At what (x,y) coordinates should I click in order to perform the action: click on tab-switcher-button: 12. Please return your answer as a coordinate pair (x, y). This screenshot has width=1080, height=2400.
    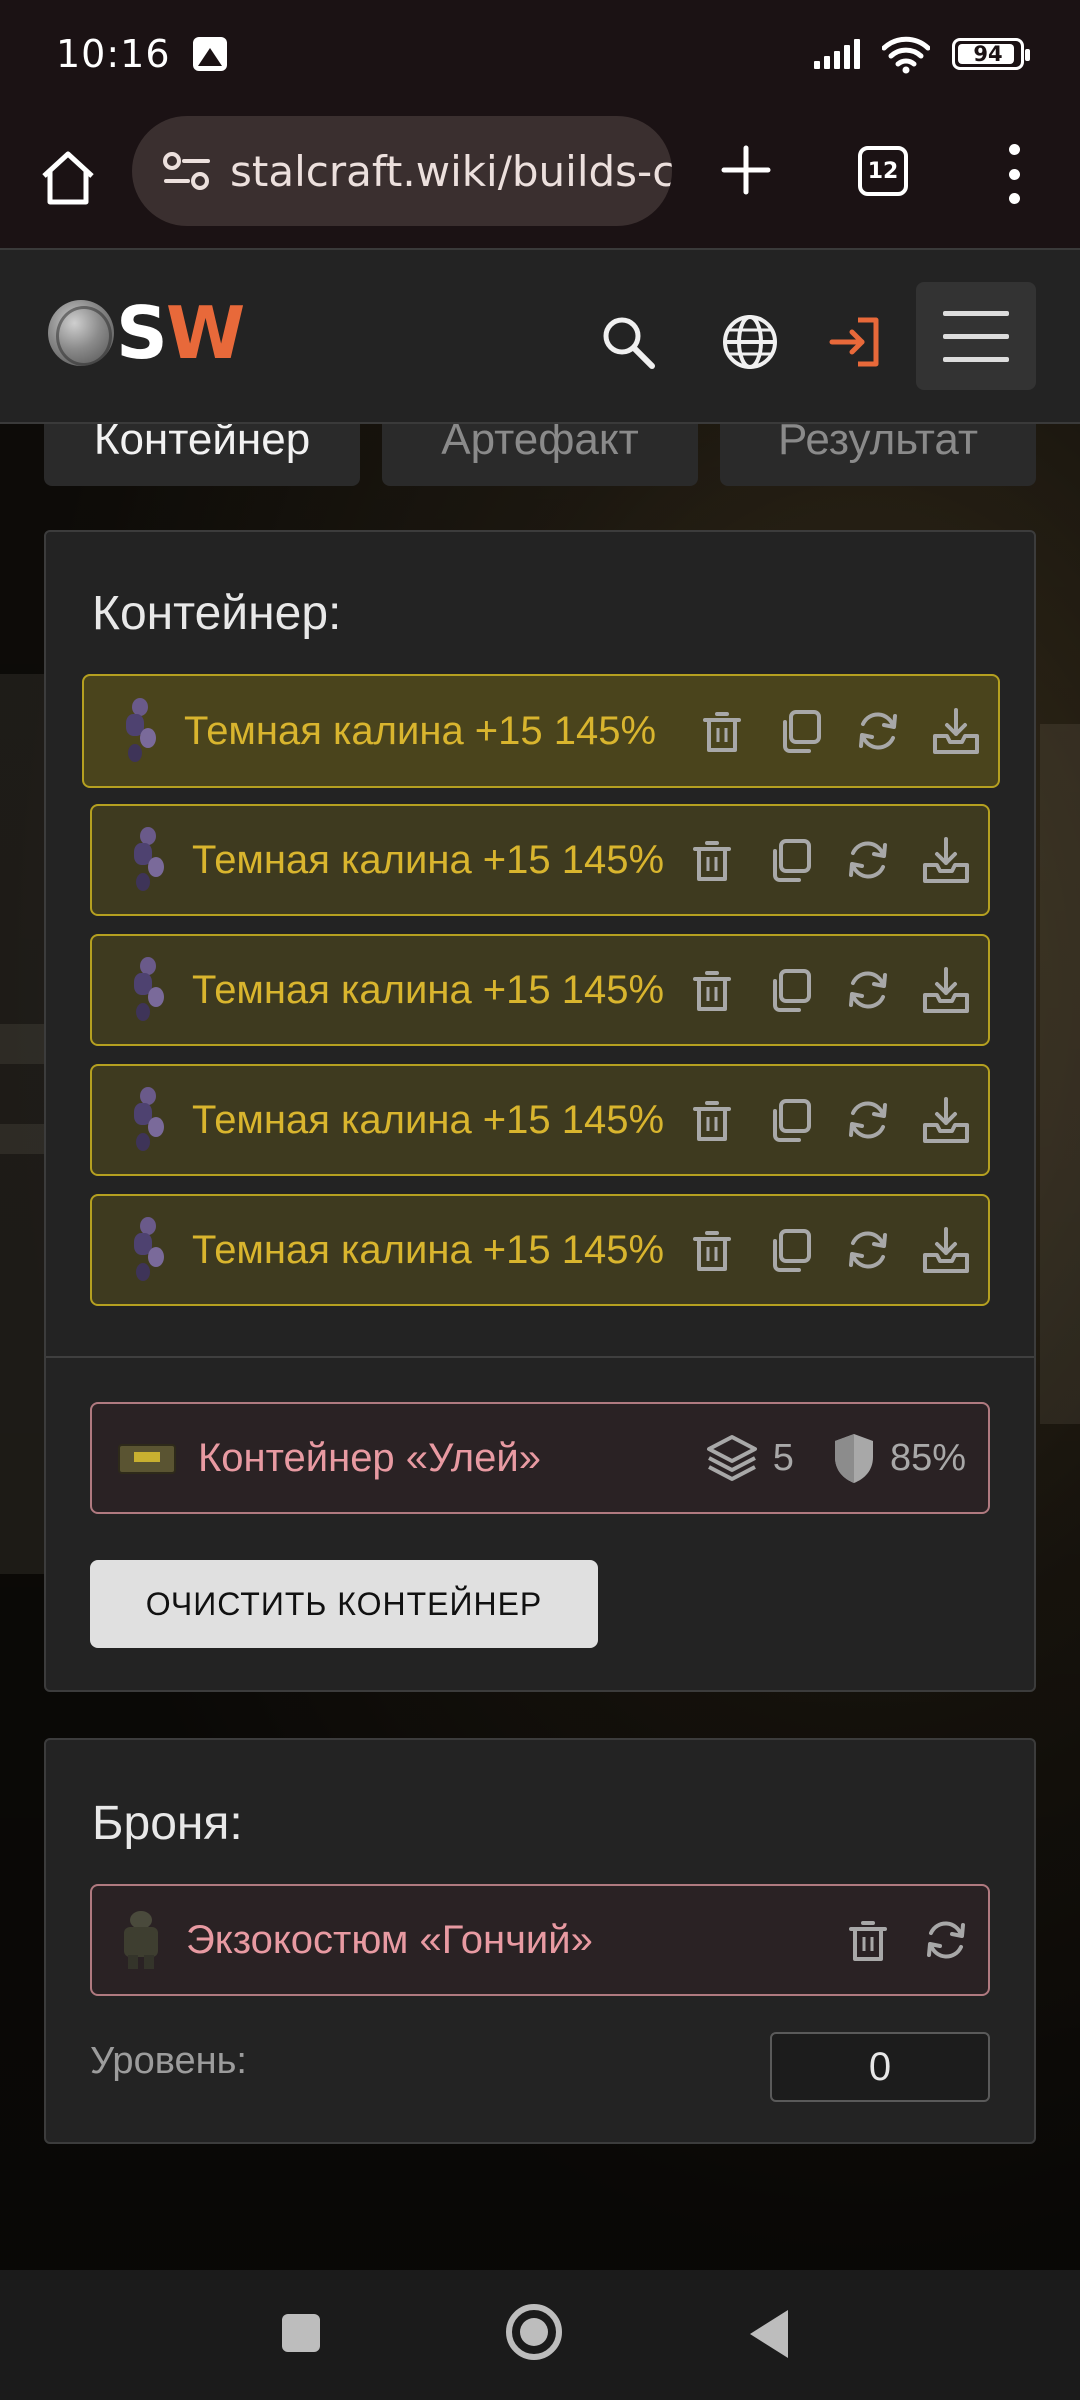
    Looking at the image, I should click on (883, 171).